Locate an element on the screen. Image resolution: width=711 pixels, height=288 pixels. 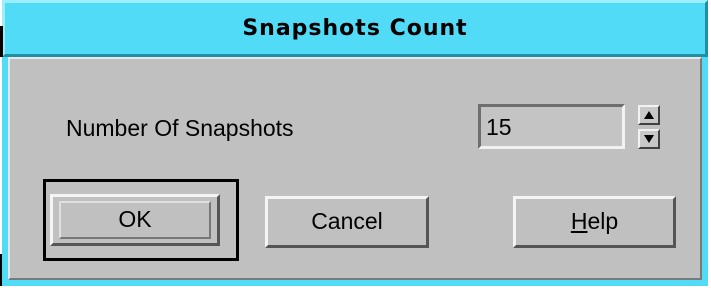
cancel-button-label: Cancel is located at coordinates (347, 221).